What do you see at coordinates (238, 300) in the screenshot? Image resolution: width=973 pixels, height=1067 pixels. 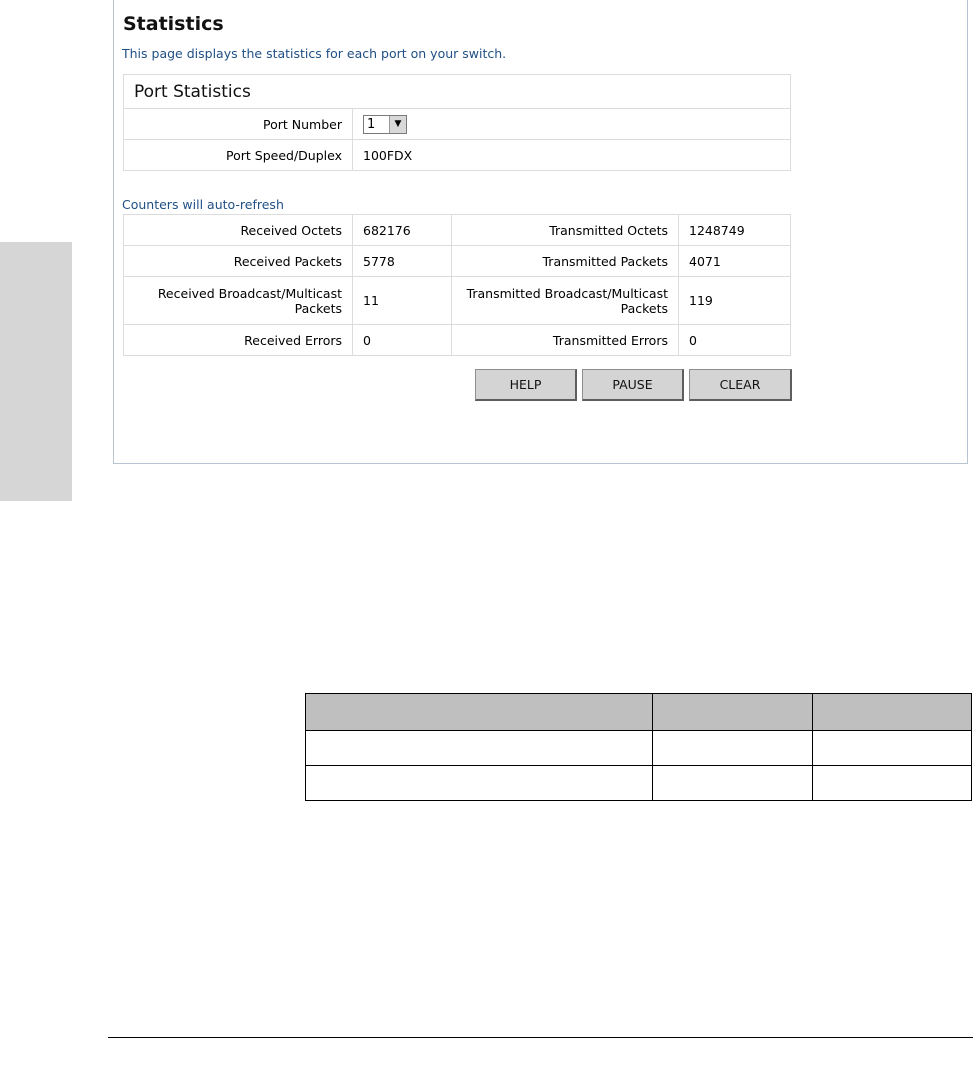 I see `received-broadcast-label: Received Broadcast/Multicast Packets` at bounding box center [238, 300].